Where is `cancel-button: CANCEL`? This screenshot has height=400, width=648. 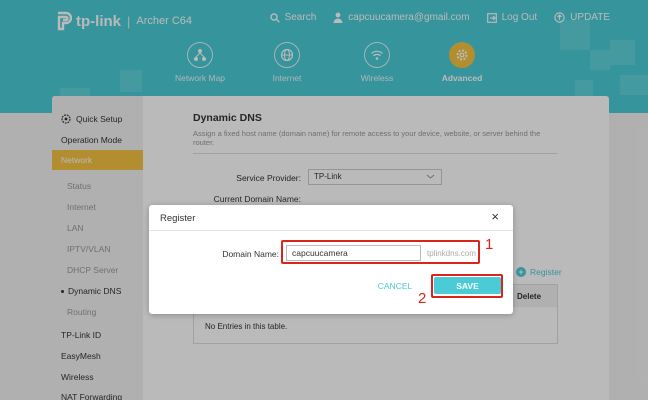
cancel-button: CANCEL is located at coordinates (395, 286).